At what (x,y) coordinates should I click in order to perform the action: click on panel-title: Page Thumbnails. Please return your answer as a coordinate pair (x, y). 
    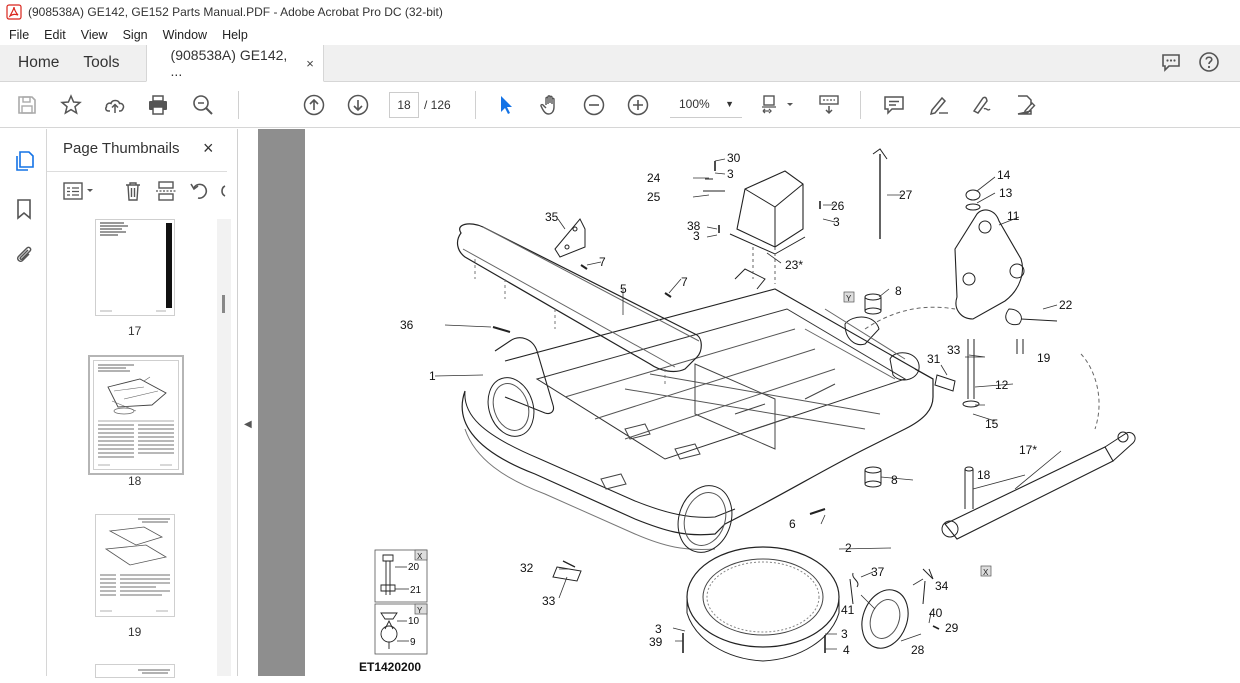
    Looking at the image, I should click on (121, 148).